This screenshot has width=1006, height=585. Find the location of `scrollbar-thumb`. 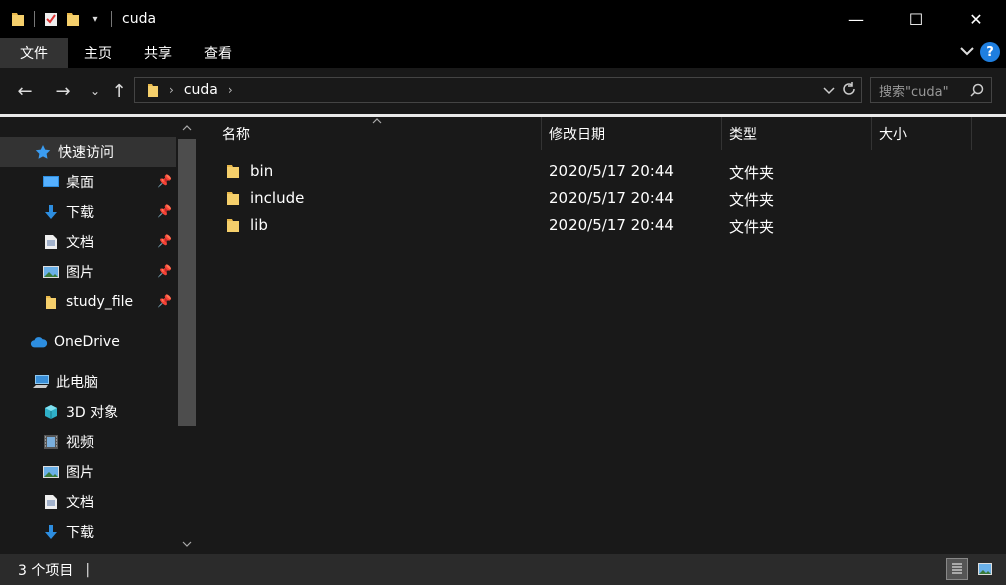

scrollbar-thumb is located at coordinates (187, 282).